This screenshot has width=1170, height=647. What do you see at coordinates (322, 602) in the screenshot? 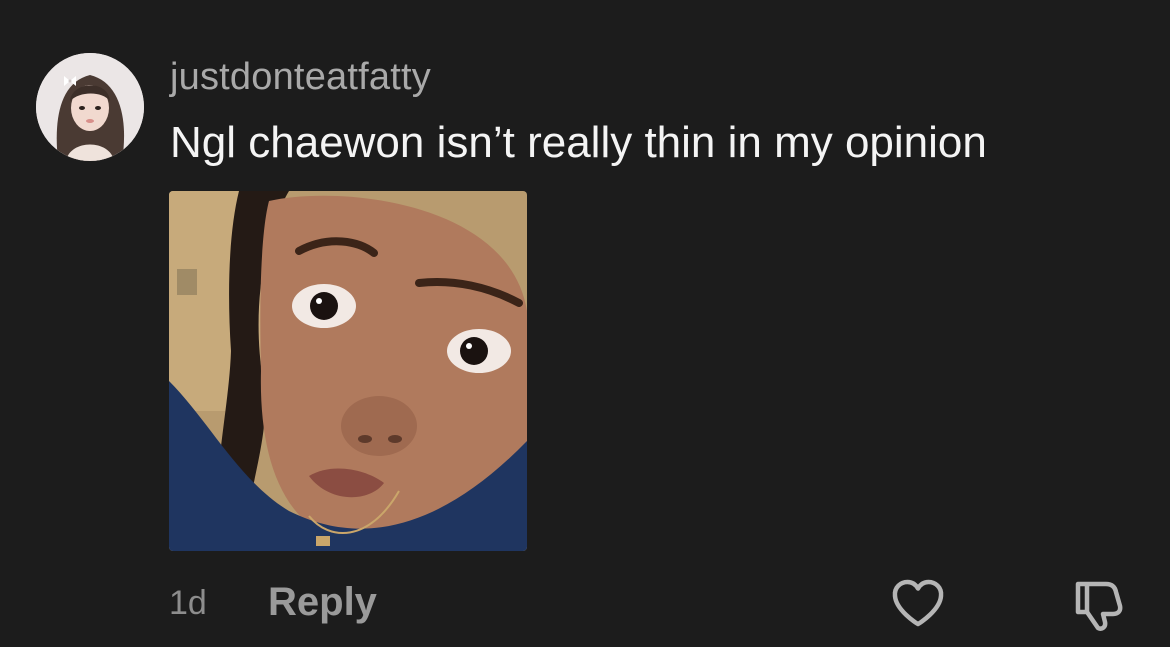
I see `reply-button: Reply` at bounding box center [322, 602].